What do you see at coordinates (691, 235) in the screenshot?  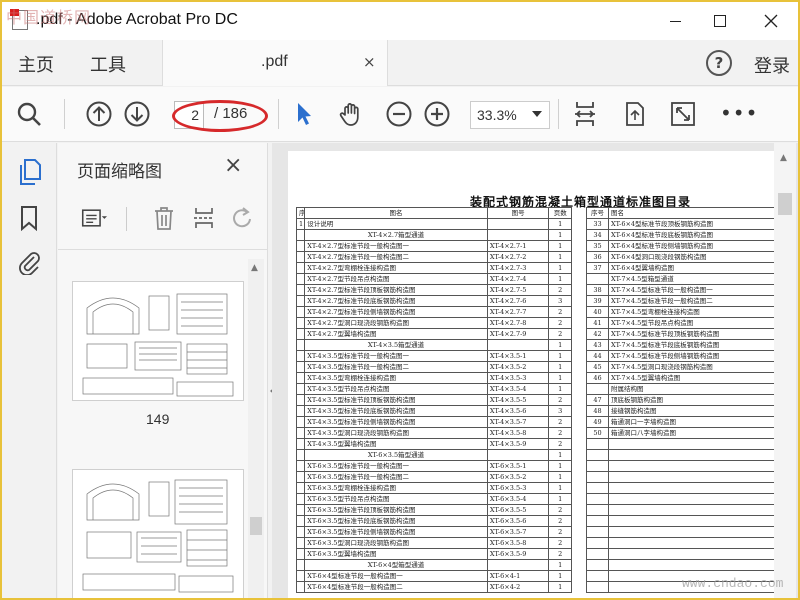 I see `table-cell: XT-6×4型标准节段底板钢筋构造图` at bounding box center [691, 235].